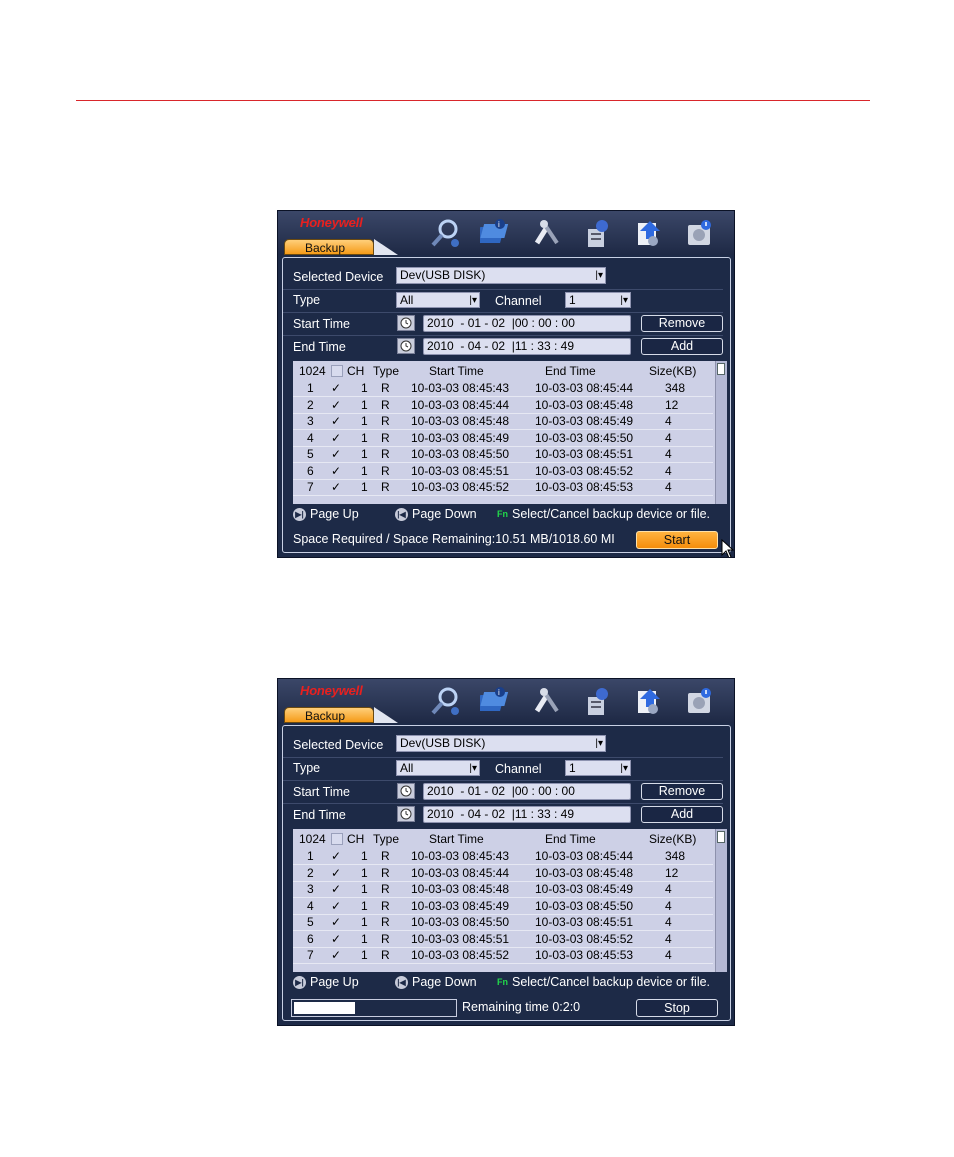 Image resolution: width=954 pixels, height=1157 pixels. Describe the element at coordinates (307, 300) in the screenshot. I see `type-label: Type` at that location.